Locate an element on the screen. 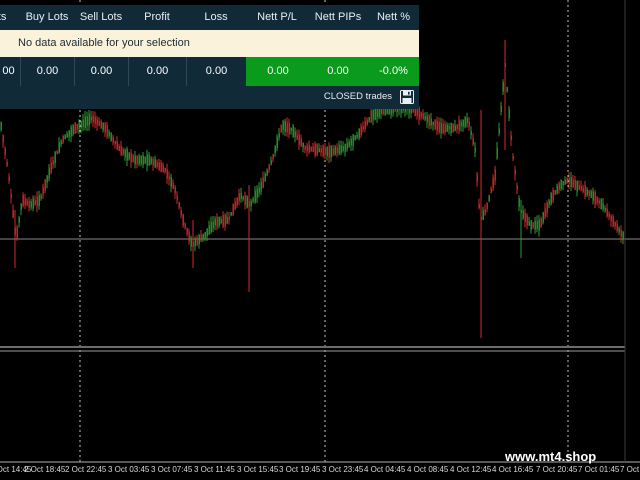  time-axis-label: 7 Oct 05:45 is located at coordinates (630, 469).